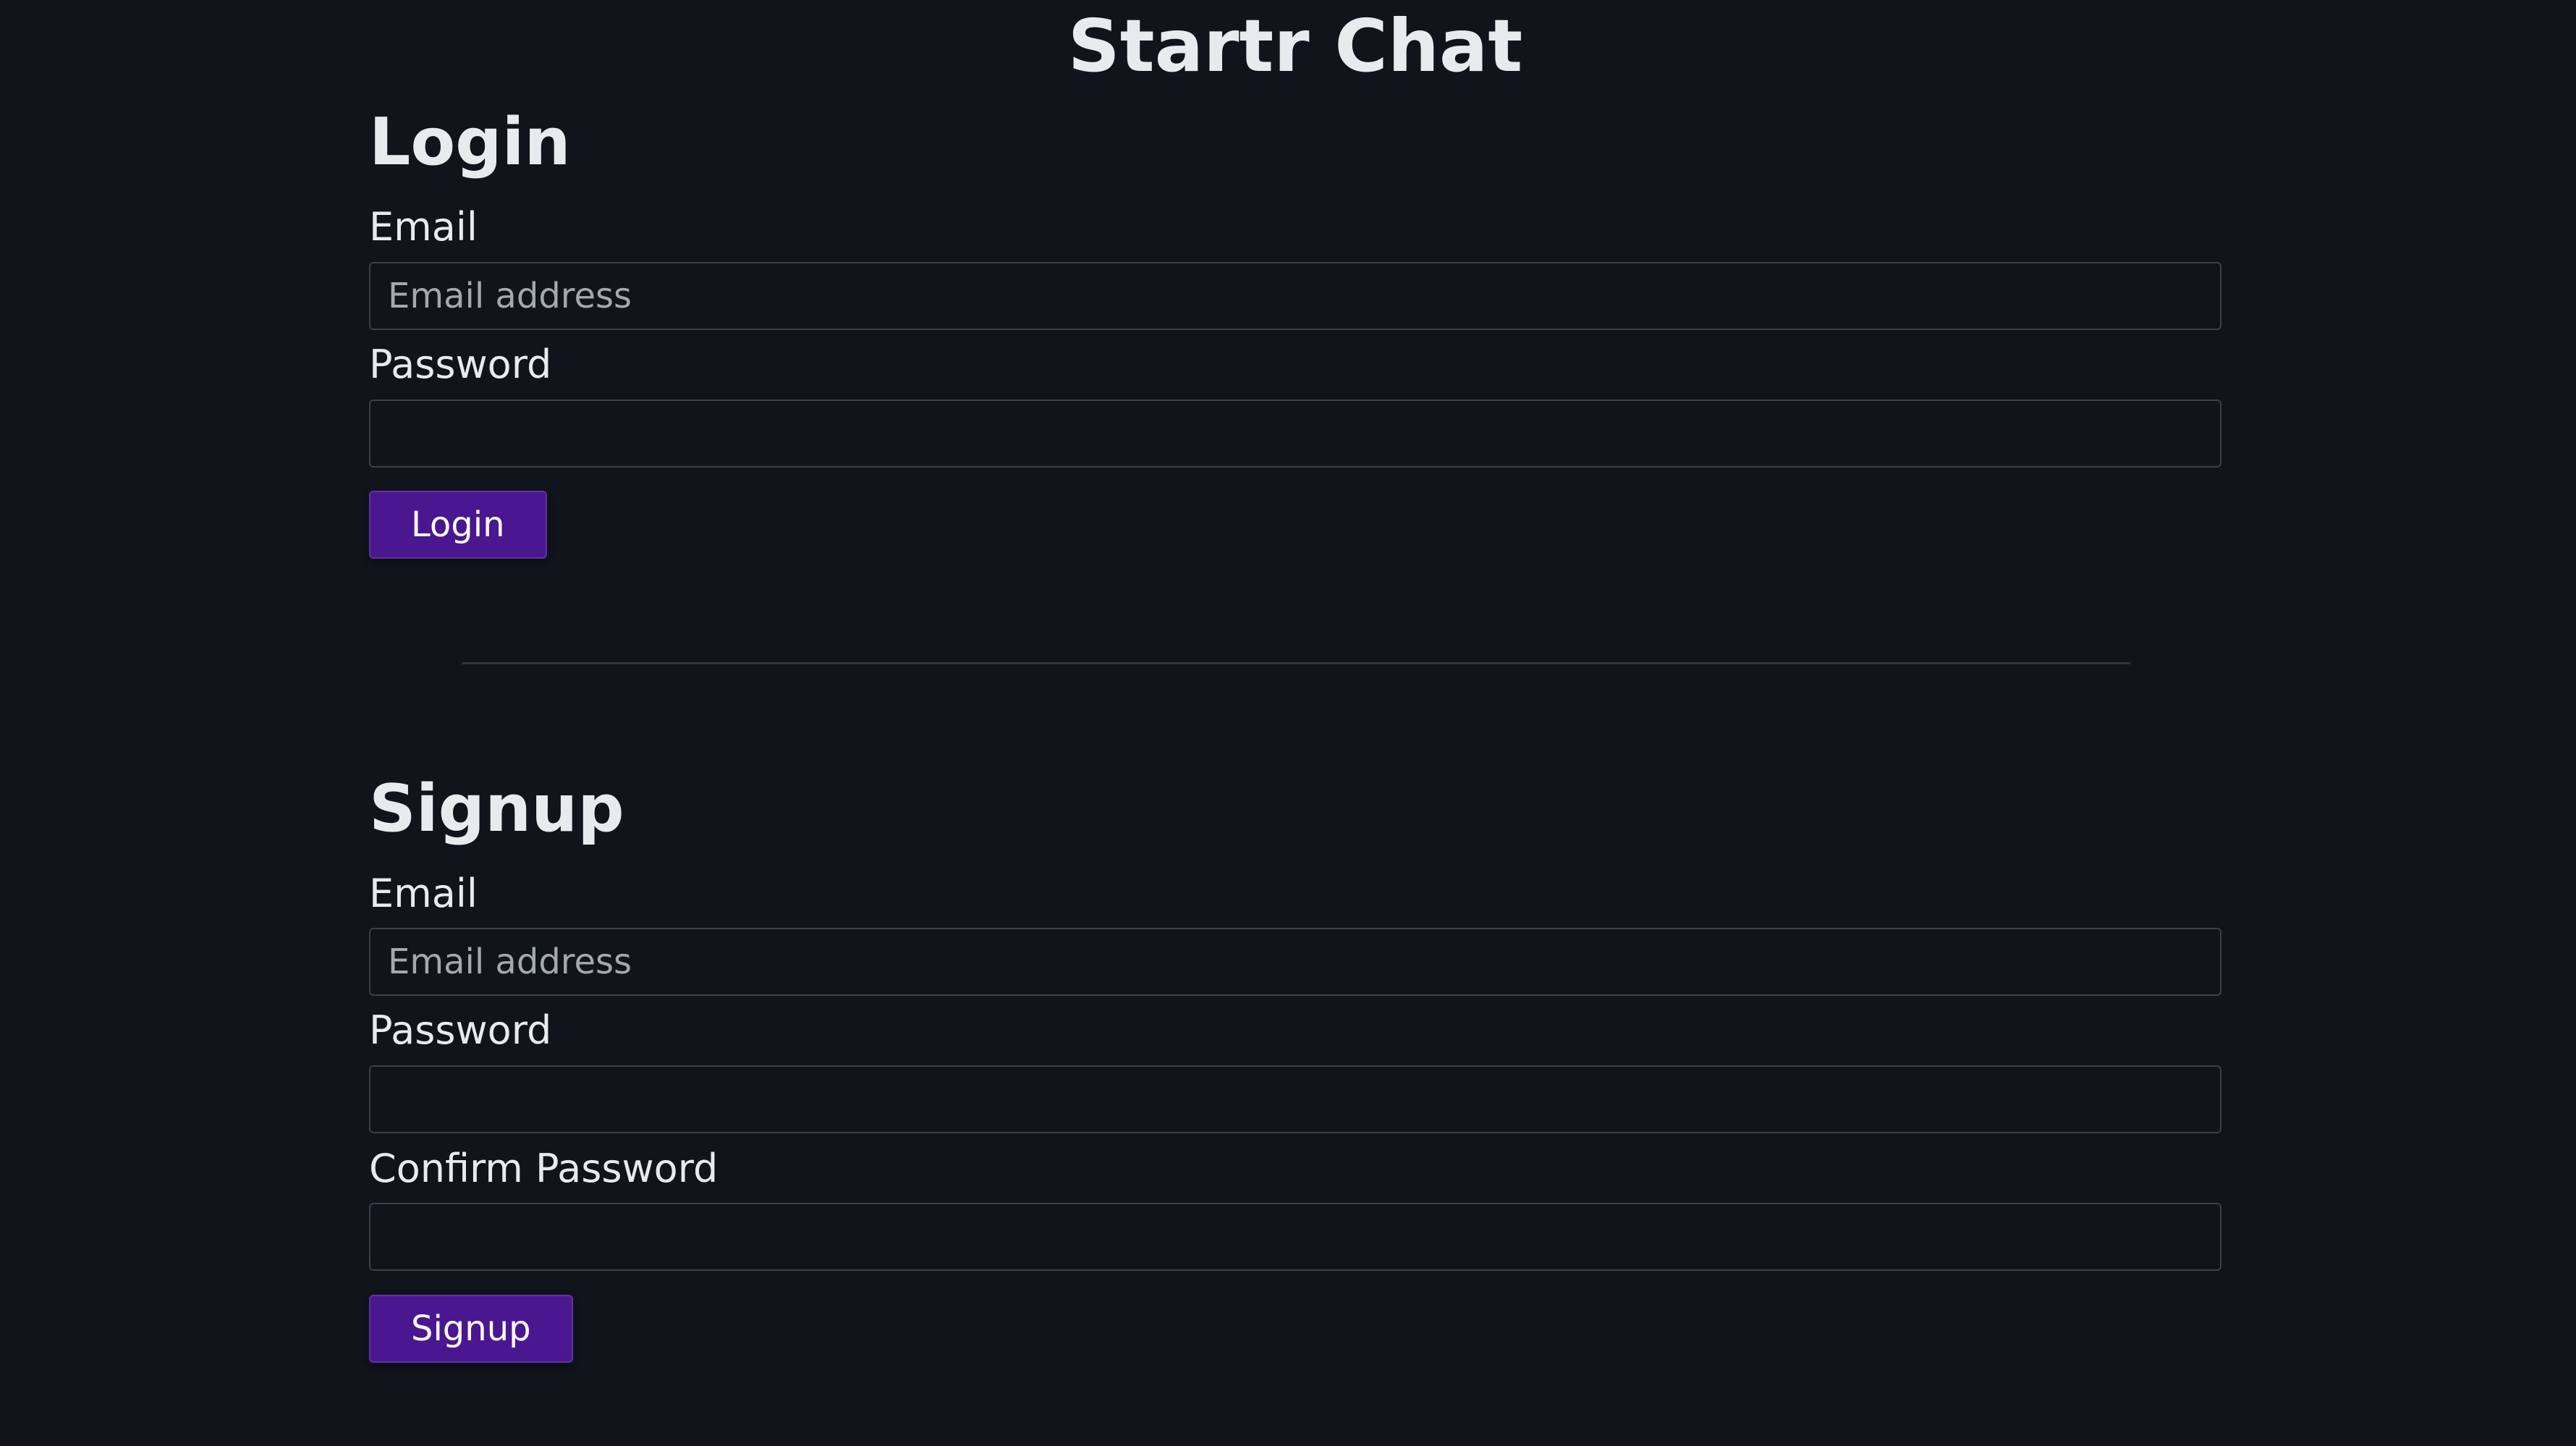 This screenshot has height=1446, width=2576. I want to click on signup-confirm-password-input, so click(1295, 1237).